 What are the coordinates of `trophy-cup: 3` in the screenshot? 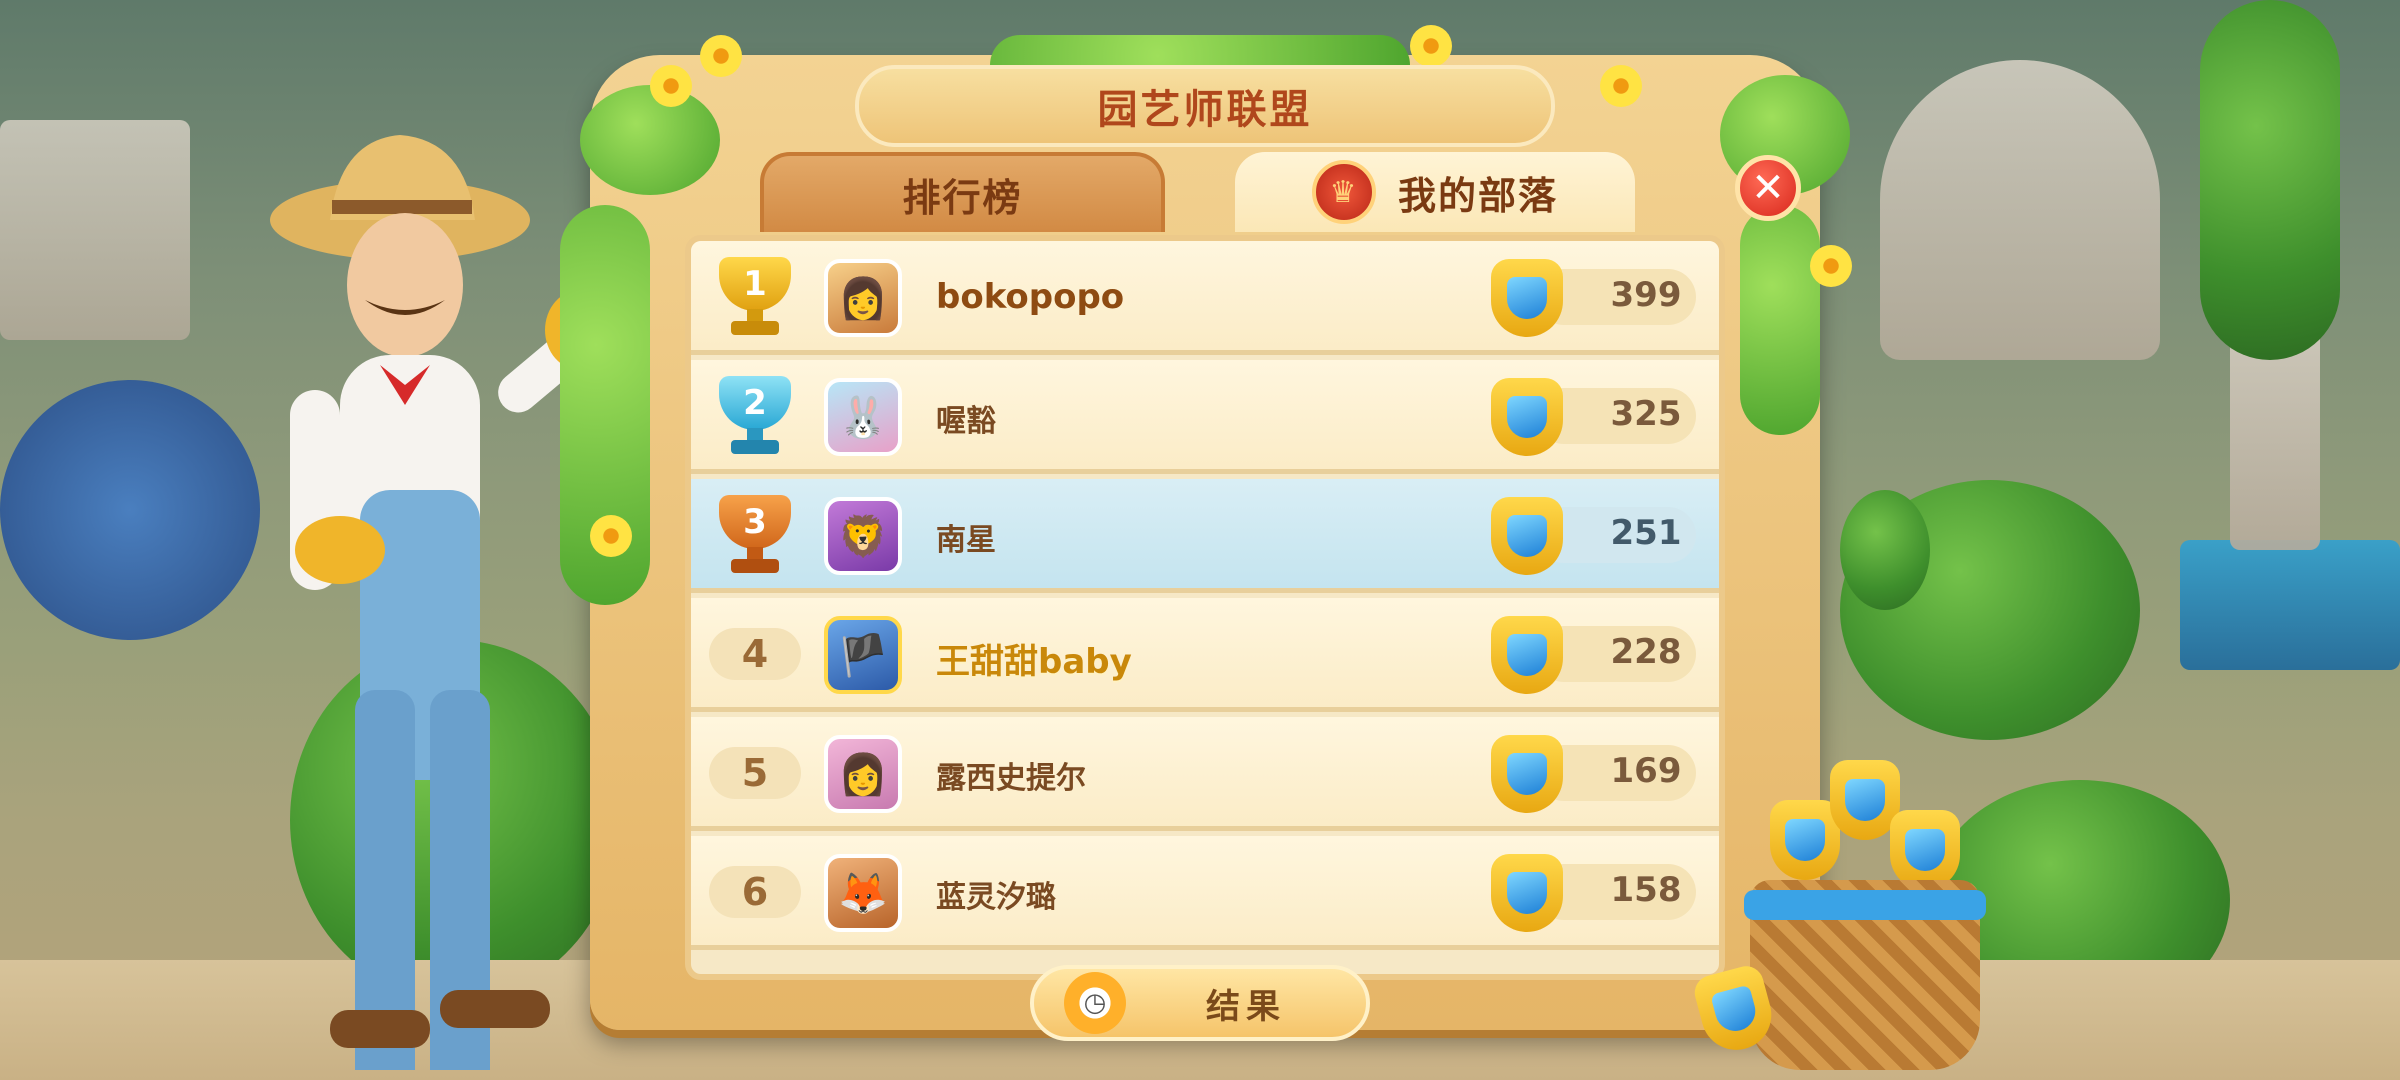 It's located at (755, 522).